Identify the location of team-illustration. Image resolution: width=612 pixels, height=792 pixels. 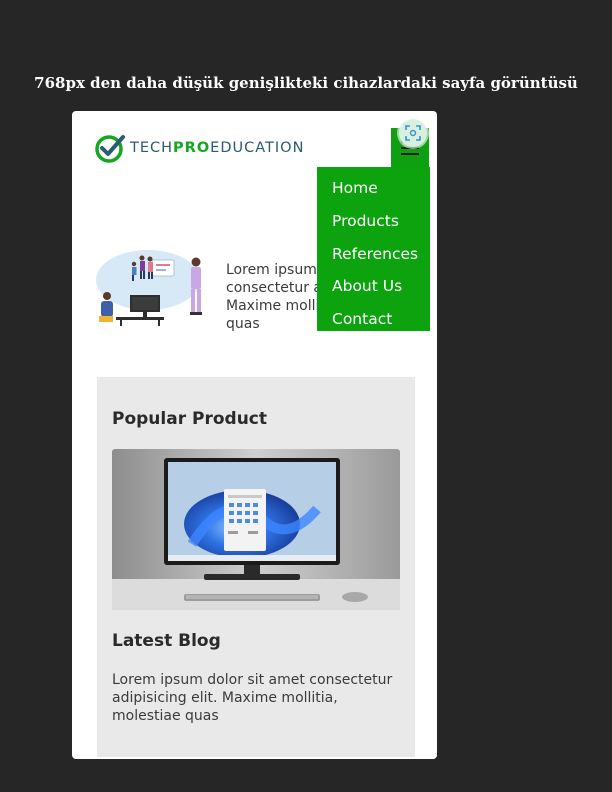
(149, 288).